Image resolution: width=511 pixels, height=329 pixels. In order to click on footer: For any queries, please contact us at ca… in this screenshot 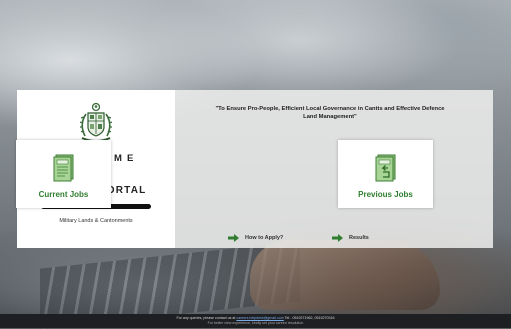, I will do `click(255, 321)`.